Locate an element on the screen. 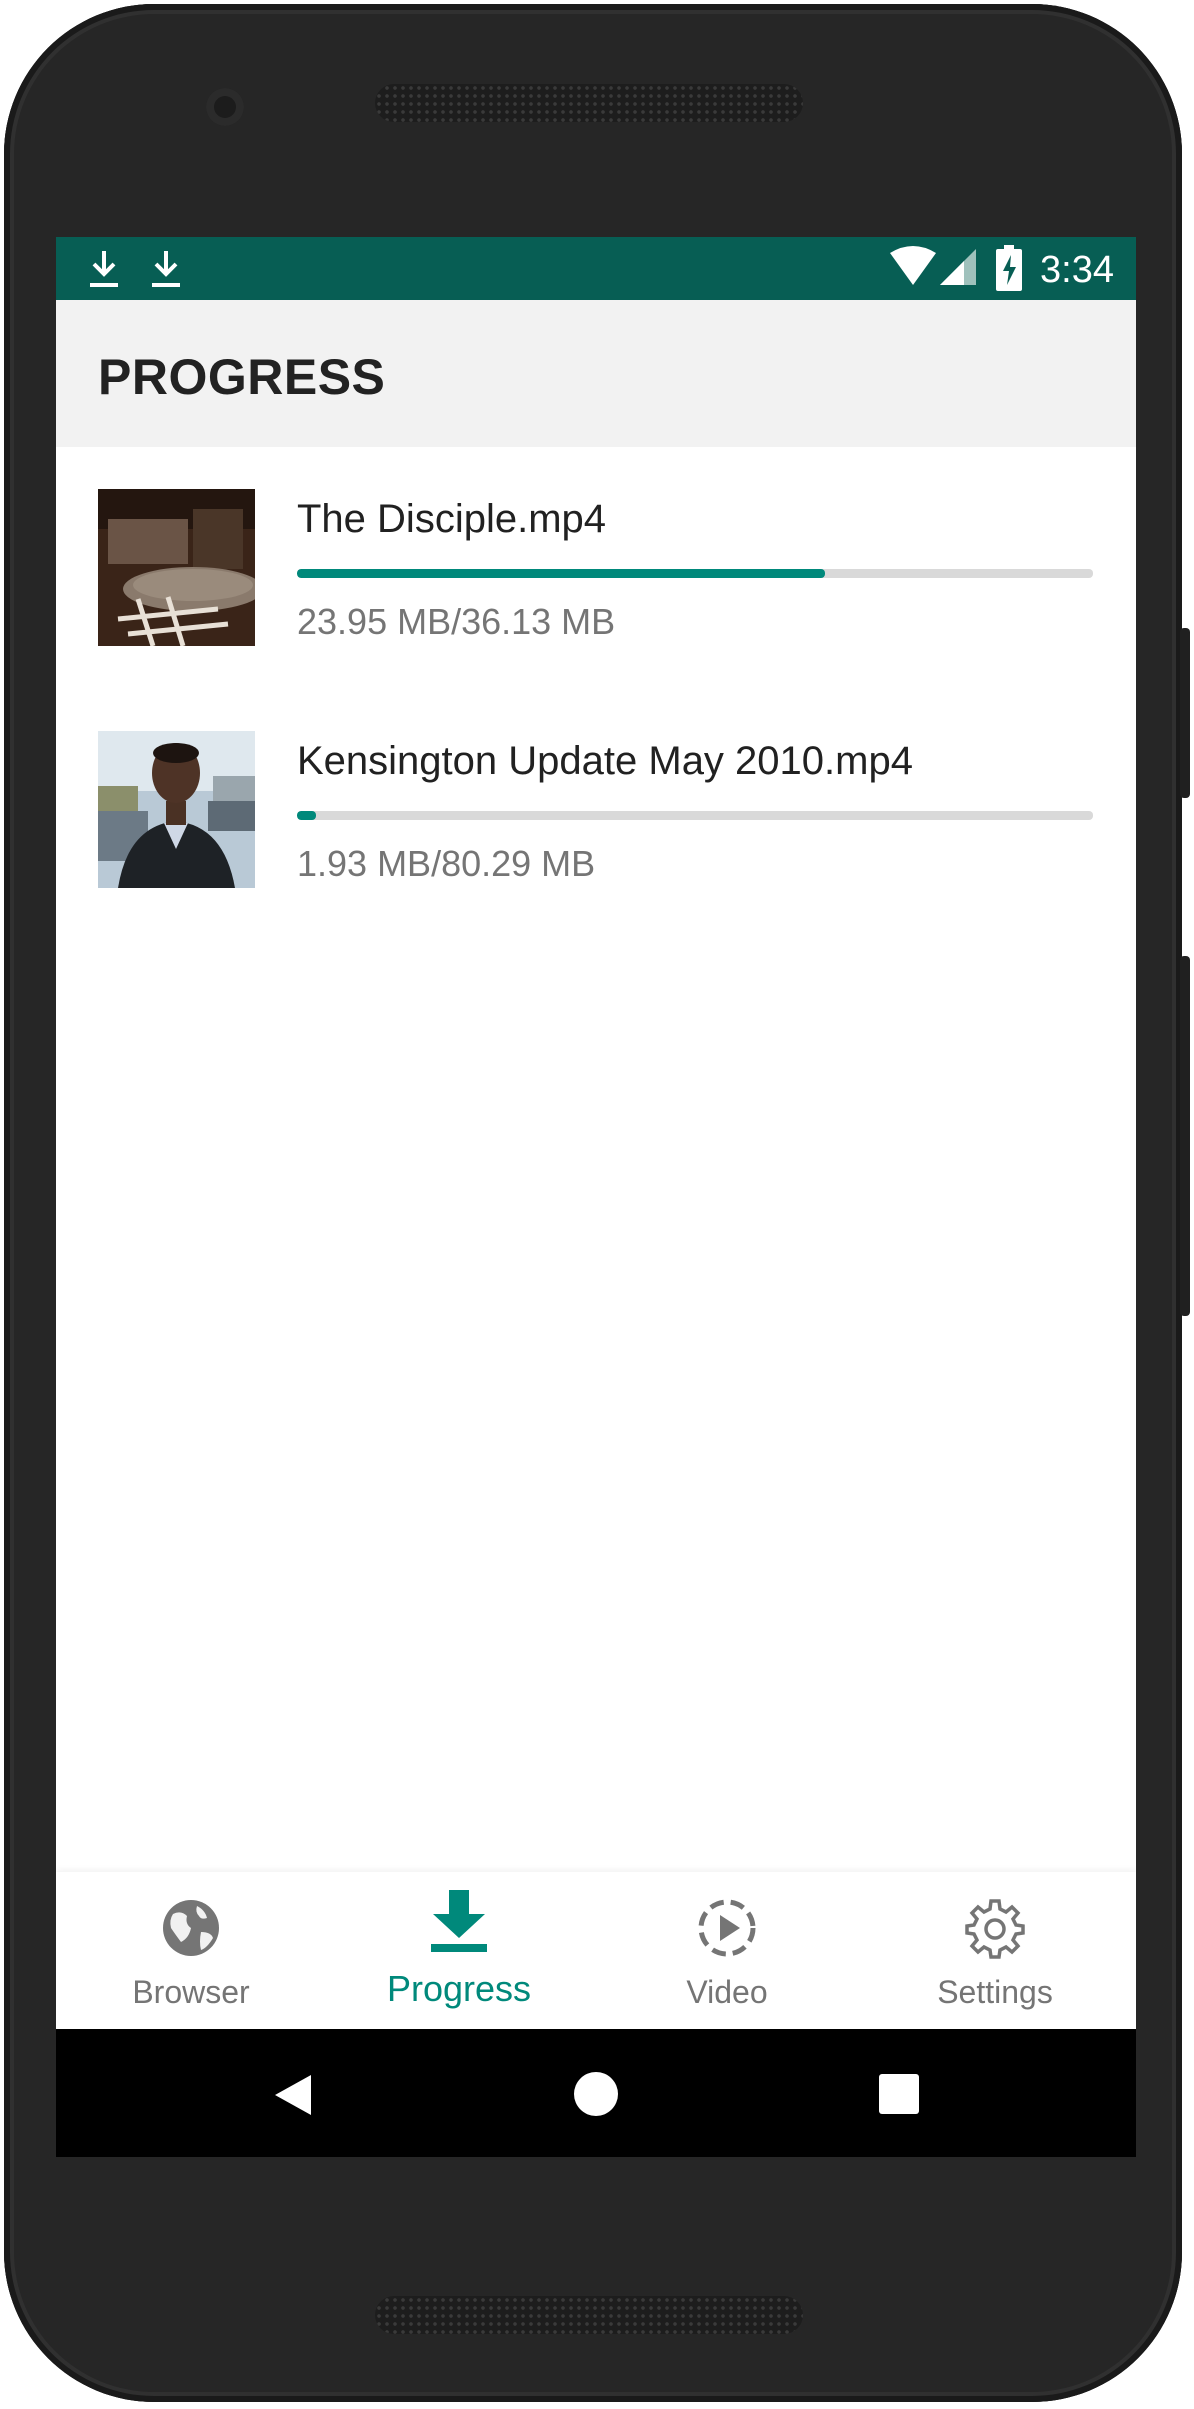 The height and width of the screenshot is (2409, 1194). download-item: The Disciple.mp4 23.95 MB/36.13 MB is located at coordinates (596, 568).